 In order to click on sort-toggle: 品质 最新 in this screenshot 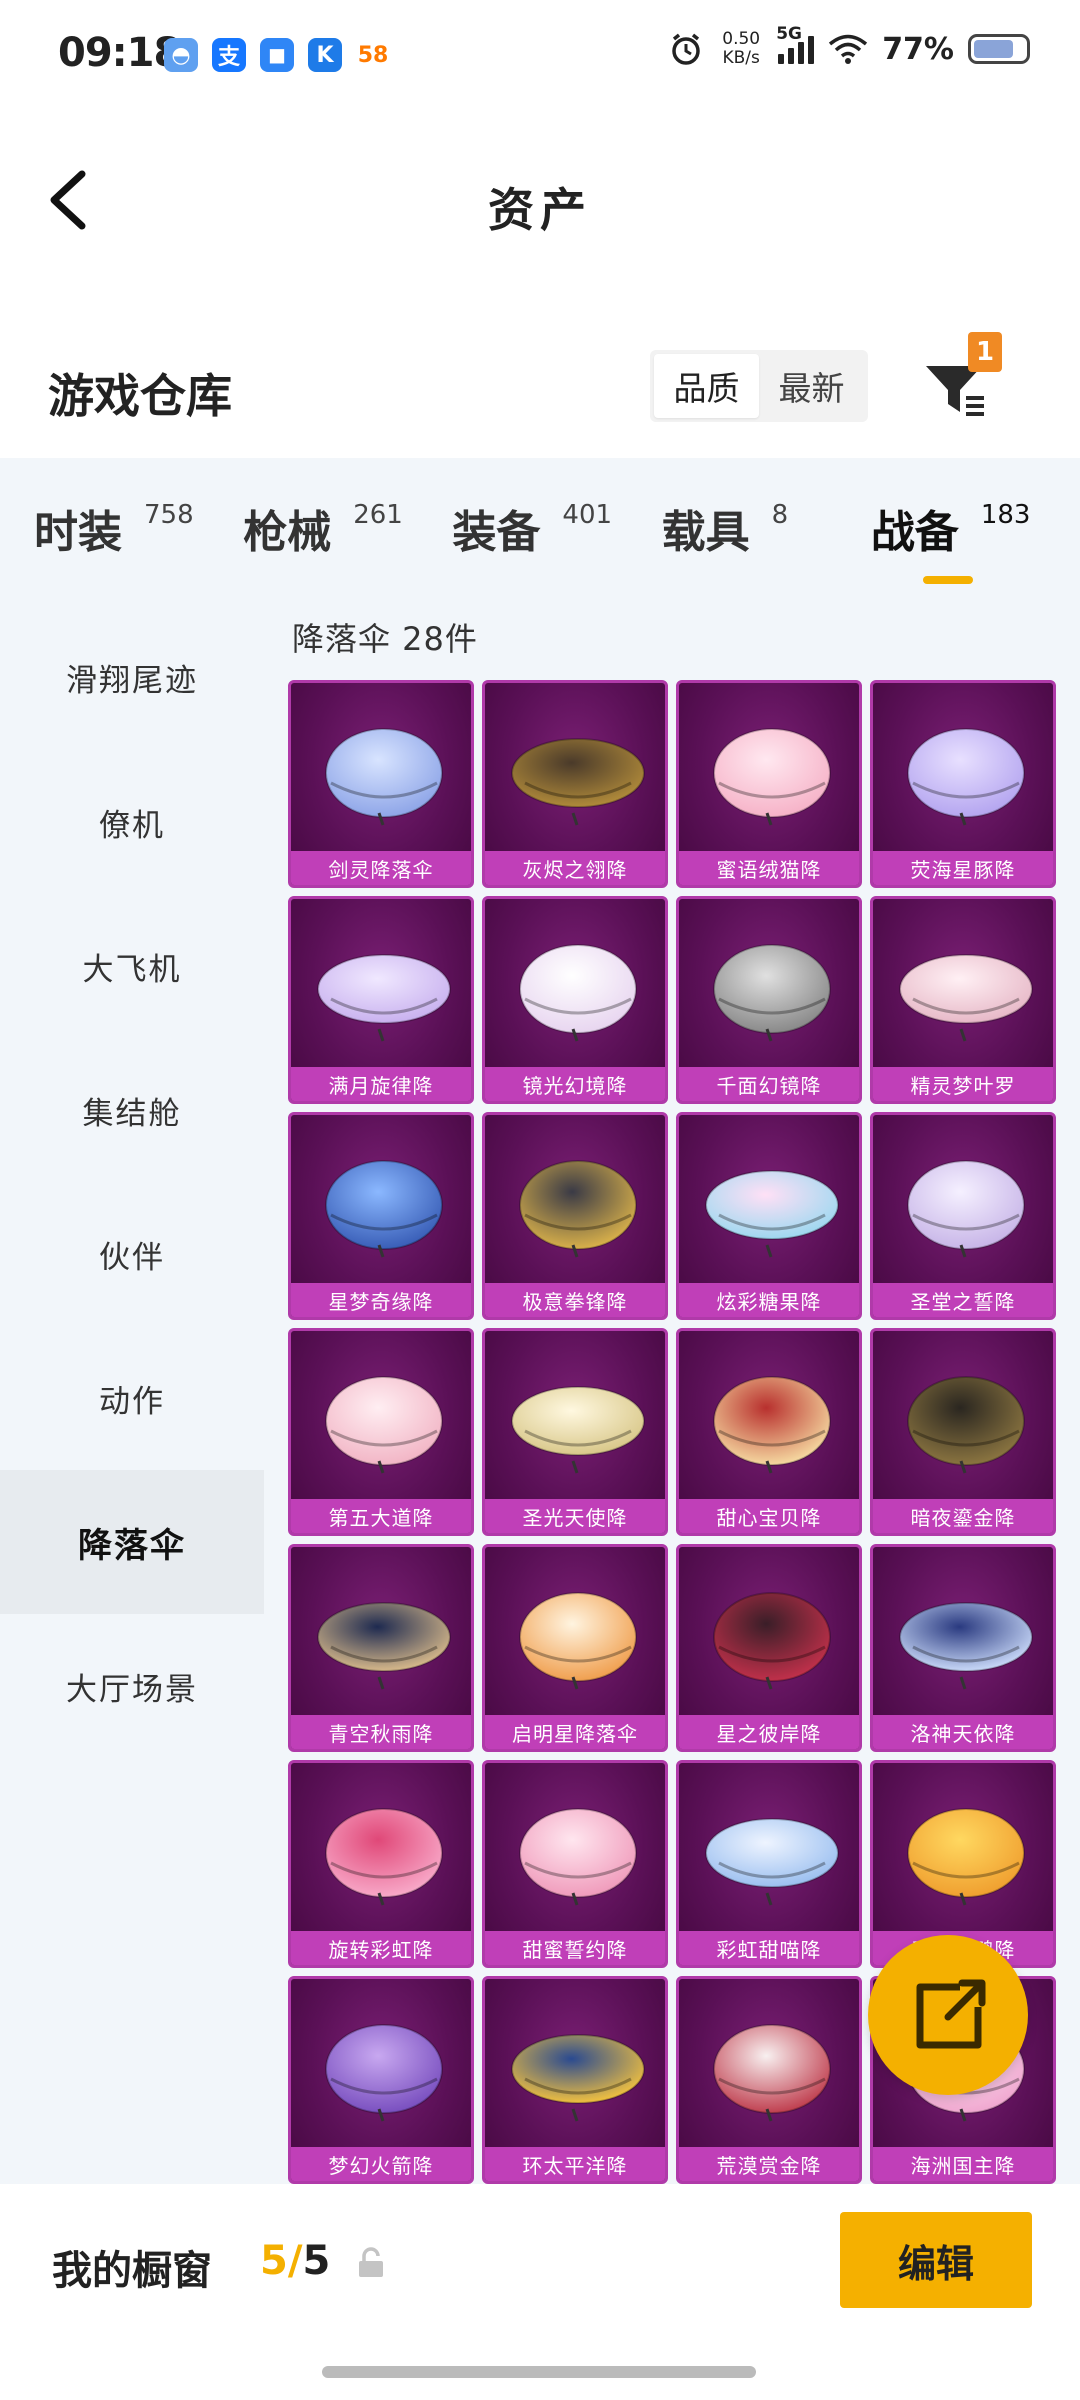, I will do `click(759, 386)`.